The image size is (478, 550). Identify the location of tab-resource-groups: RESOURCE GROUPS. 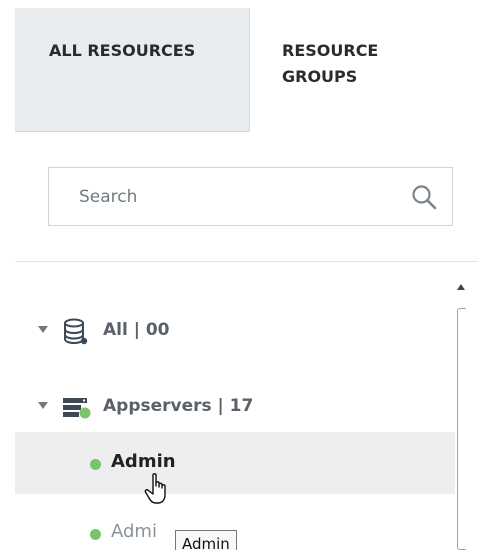
(364, 70).